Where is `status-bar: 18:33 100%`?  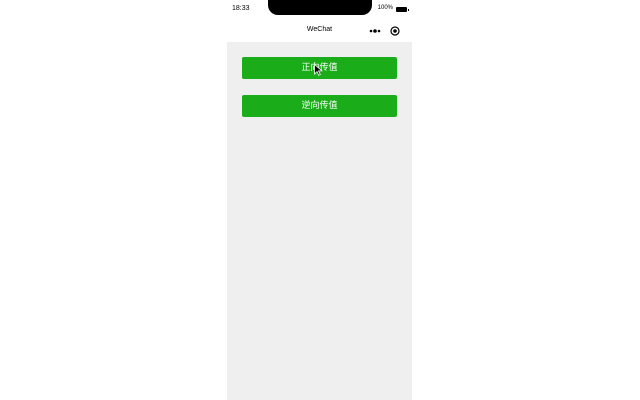
status-bar: 18:33 100% is located at coordinates (319, 10).